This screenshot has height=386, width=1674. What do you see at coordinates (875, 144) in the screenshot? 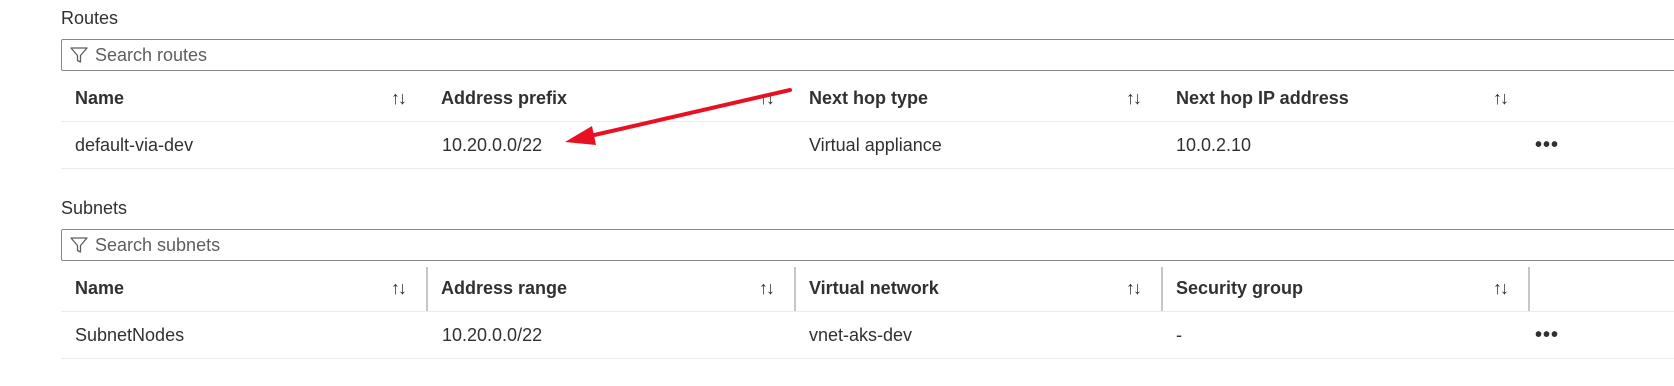
I see `route-next-hop-type-cell: Virtual appliance` at bounding box center [875, 144].